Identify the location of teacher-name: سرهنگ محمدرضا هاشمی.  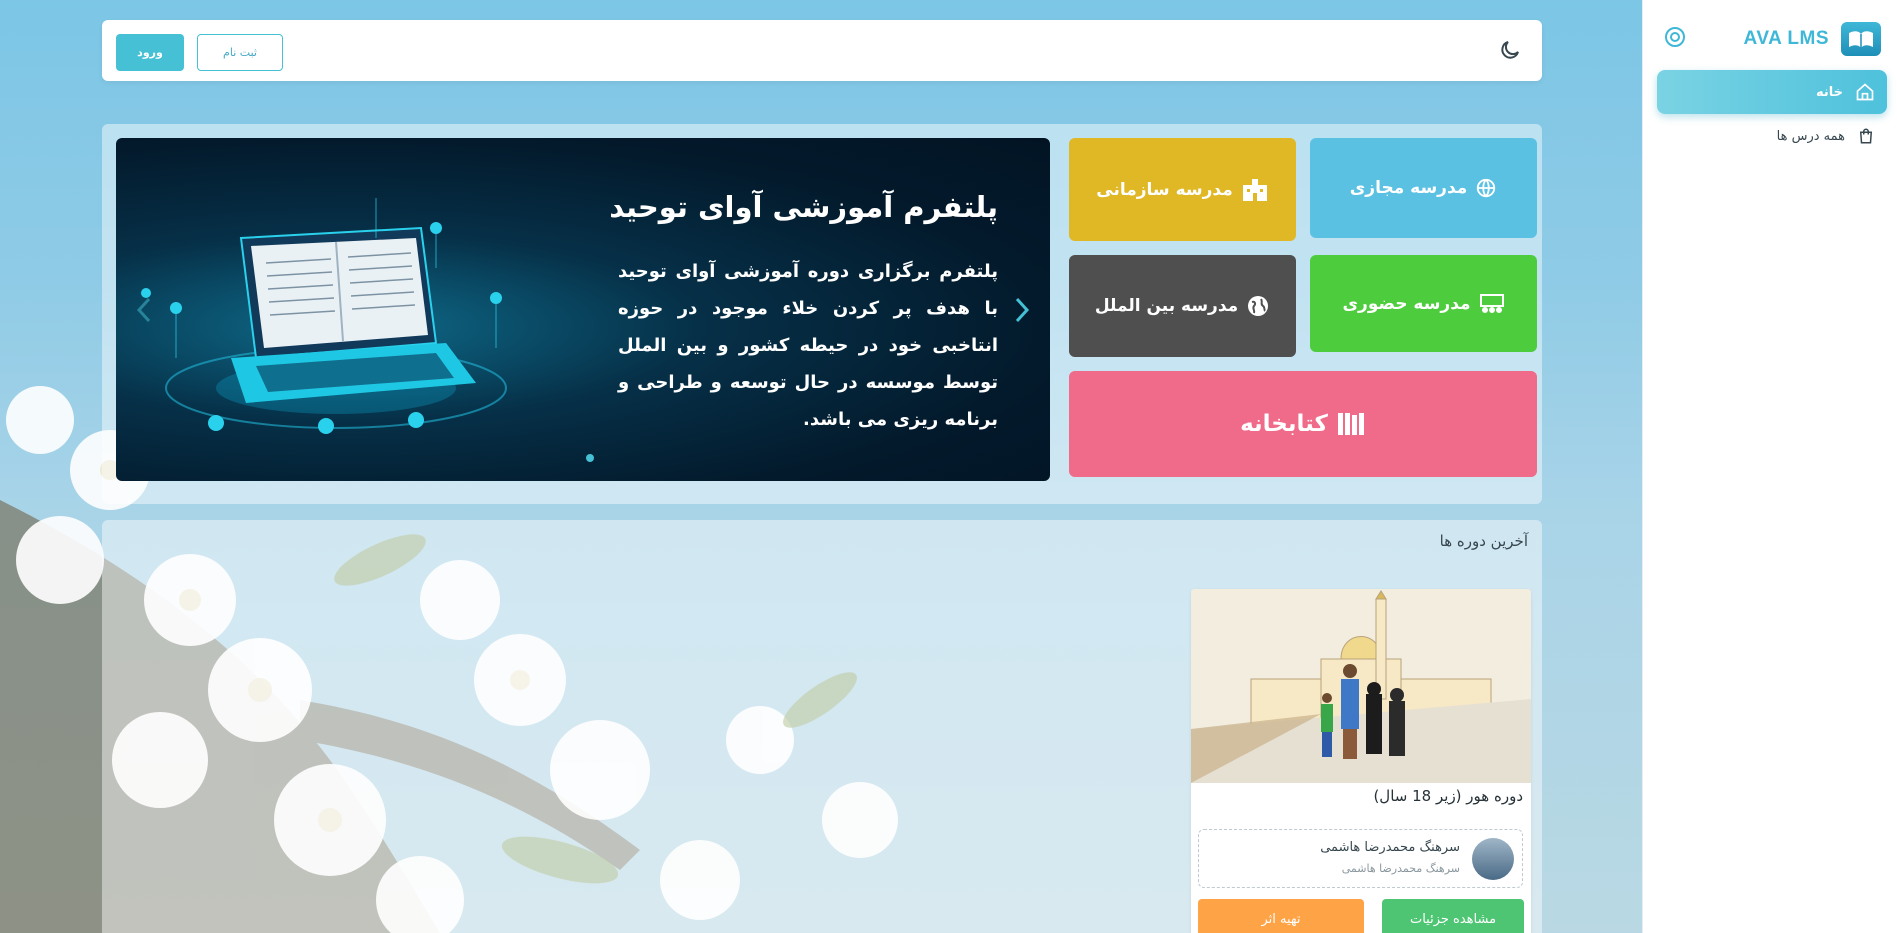
(1390, 847).